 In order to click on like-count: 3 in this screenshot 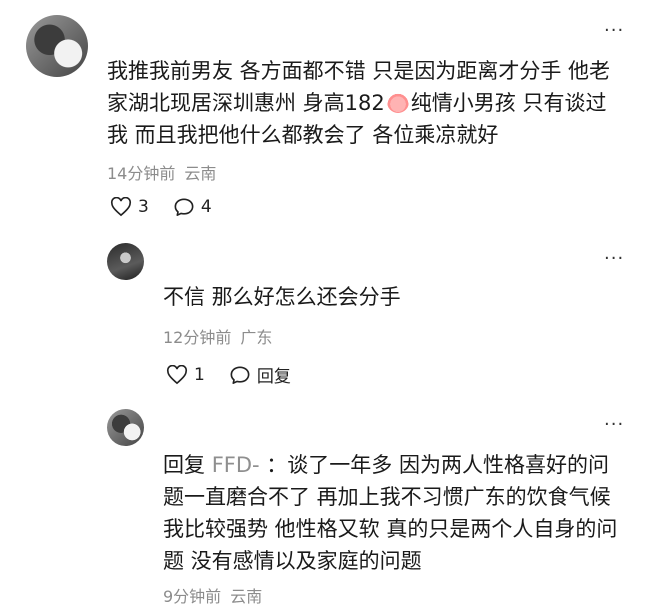, I will do `click(143, 207)`.